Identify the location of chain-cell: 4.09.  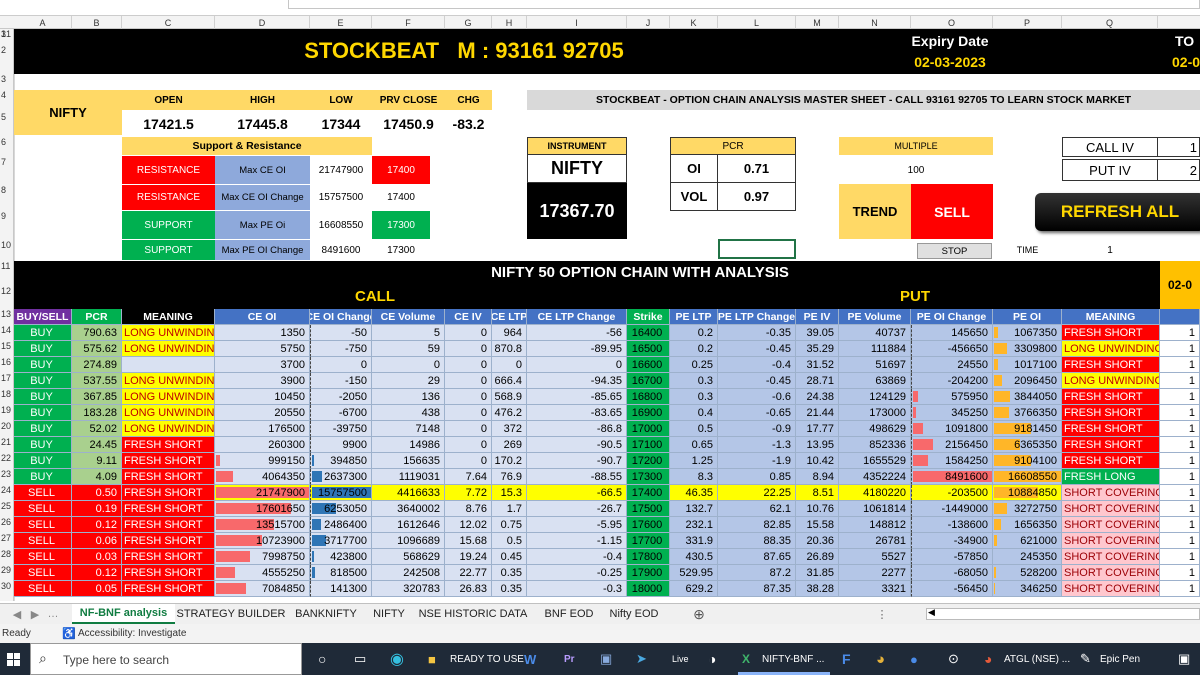
(97, 477).